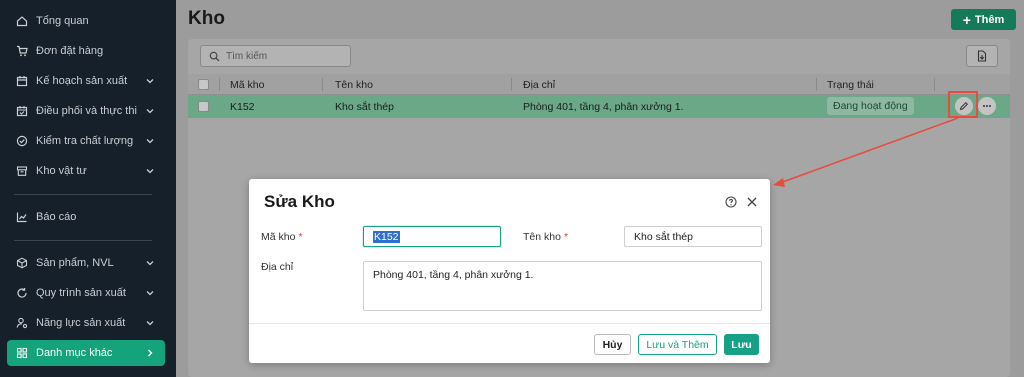 Image resolution: width=1024 pixels, height=377 pixels. Describe the element at coordinates (150, 353) in the screenshot. I see `chevron-right-icon` at that location.